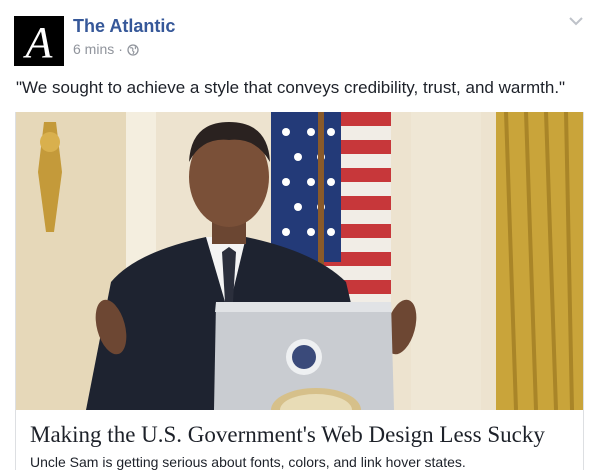 This screenshot has height=470, width=599. Describe the element at coordinates (124, 26) in the screenshot. I see `page-name-link: The Atlantic` at that location.